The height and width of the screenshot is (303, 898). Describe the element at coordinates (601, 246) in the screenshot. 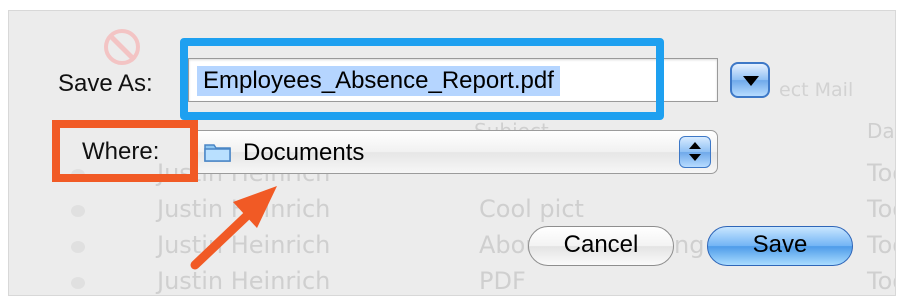

I see `cancel-button: Cancel` at that location.